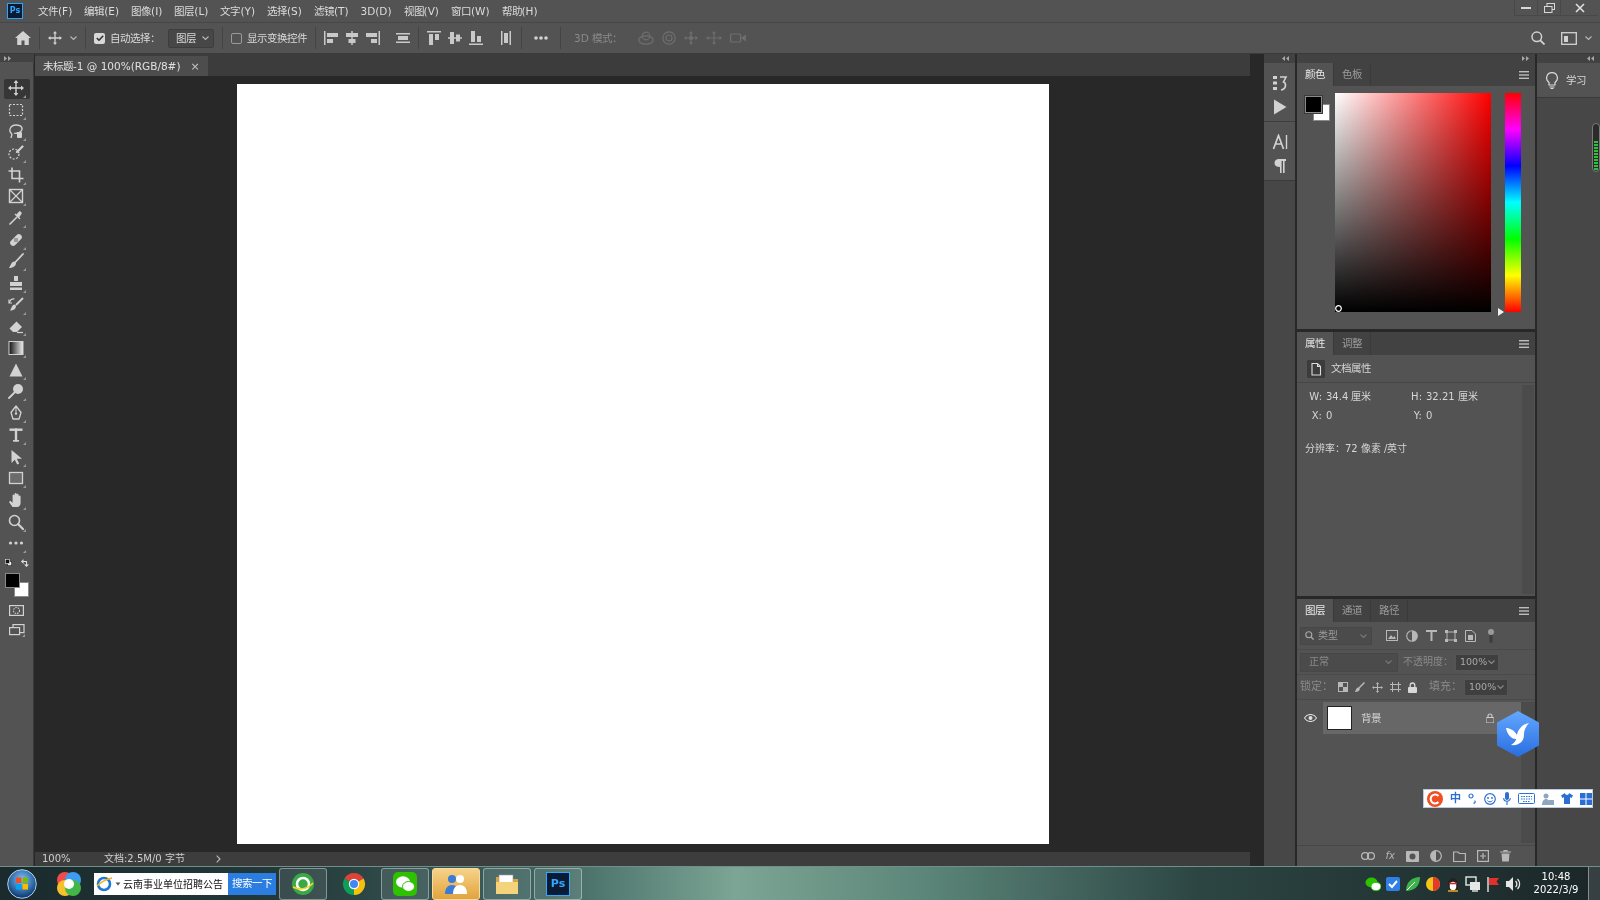  I want to click on history-icon, so click(1279, 83).